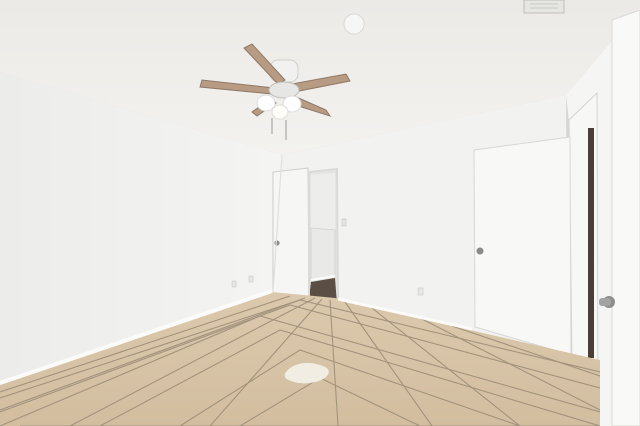 Image resolution: width=640 pixels, height=426 pixels. Describe the element at coordinates (284, 90) in the screenshot. I see `fan-motor` at that location.